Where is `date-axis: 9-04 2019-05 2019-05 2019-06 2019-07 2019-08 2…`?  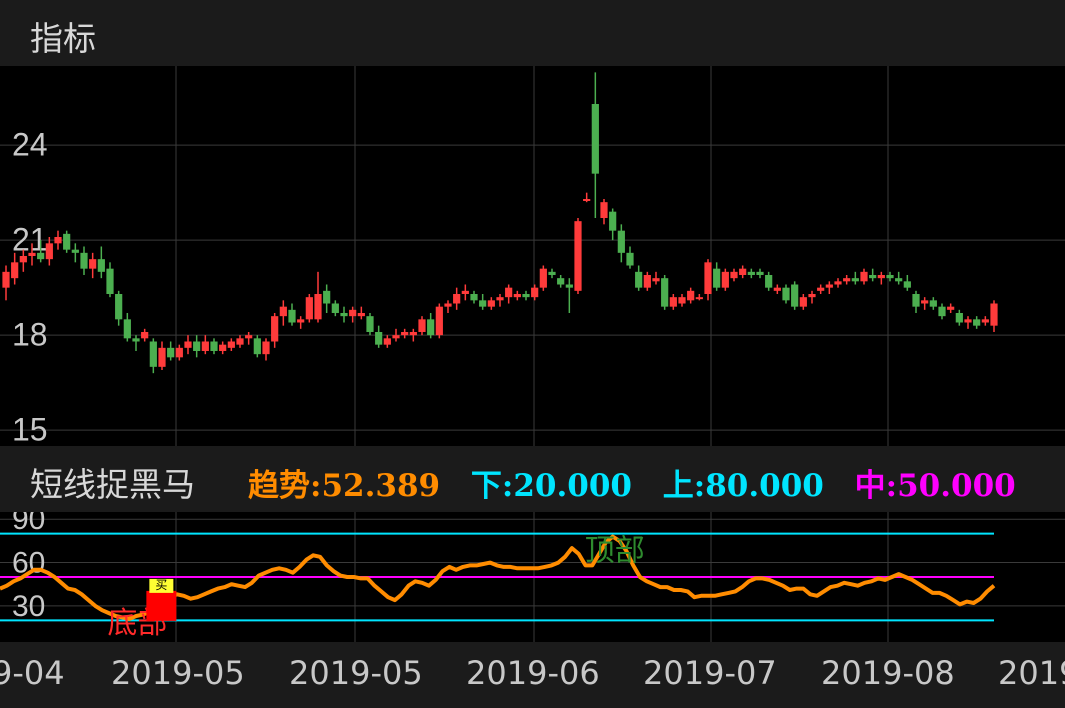
date-axis: 9-04 2019-05 2019-05 2019-06 2019-07 2019-08 2… is located at coordinates (532, 675).